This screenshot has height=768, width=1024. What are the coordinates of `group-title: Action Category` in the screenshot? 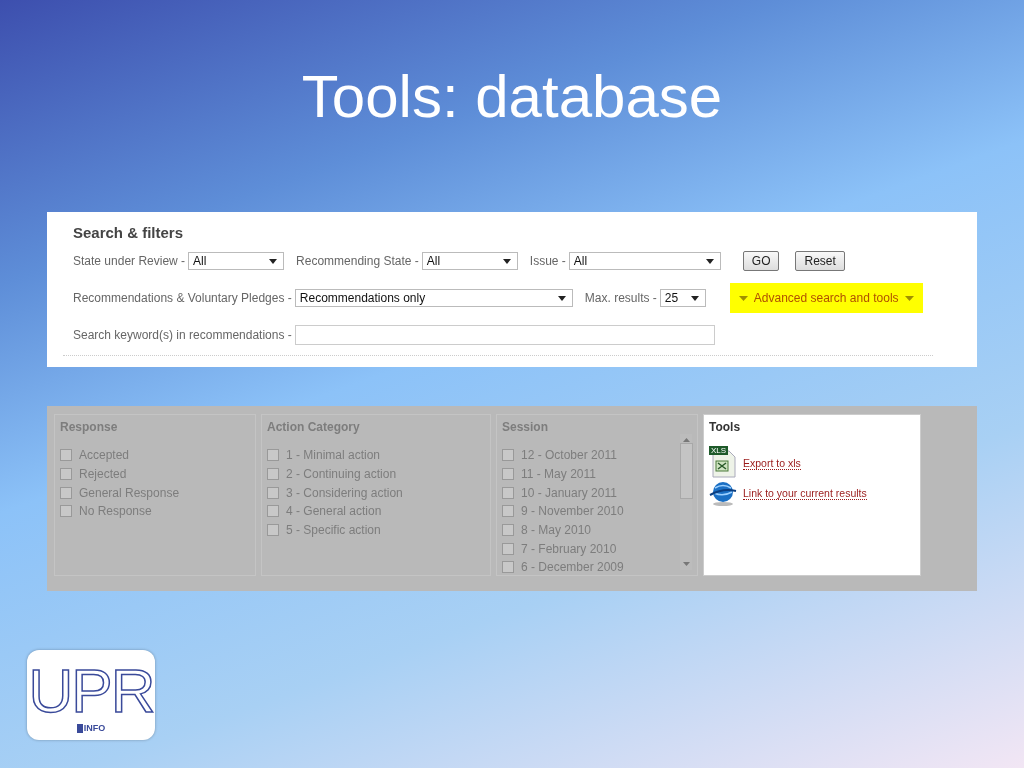 It's located at (313, 427).